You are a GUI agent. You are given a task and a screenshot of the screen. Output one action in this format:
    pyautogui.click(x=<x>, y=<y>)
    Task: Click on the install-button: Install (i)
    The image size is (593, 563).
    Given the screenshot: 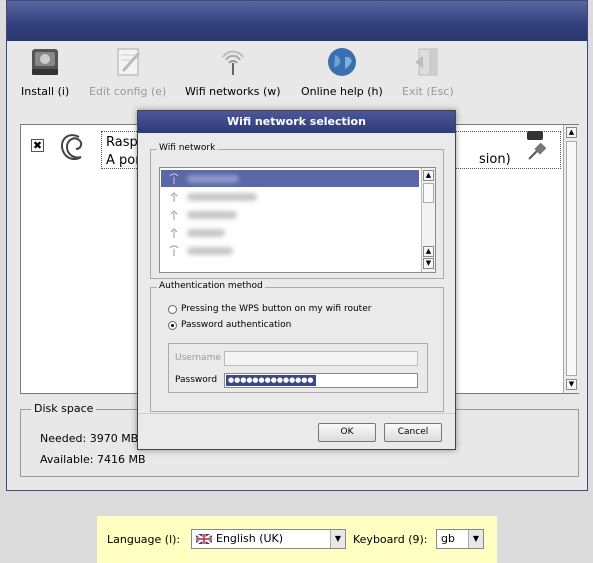 What is the action you would take?
    pyautogui.click(x=45, y=71)
    